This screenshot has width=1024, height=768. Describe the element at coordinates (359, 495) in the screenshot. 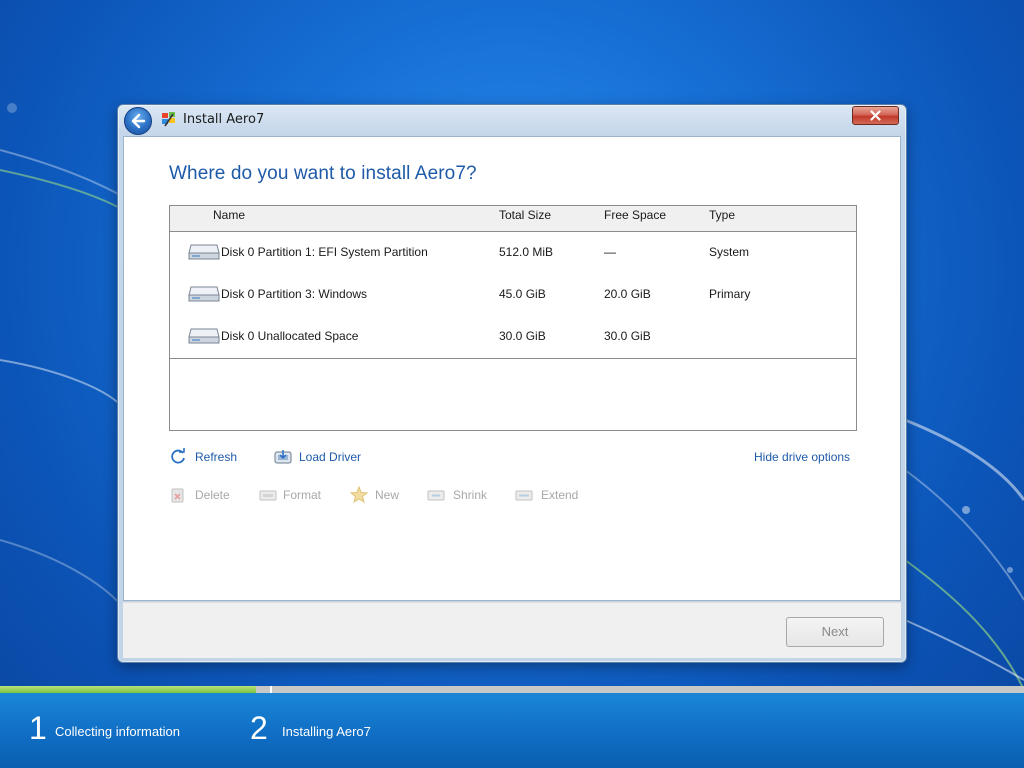

I see `star-icon` at that location.